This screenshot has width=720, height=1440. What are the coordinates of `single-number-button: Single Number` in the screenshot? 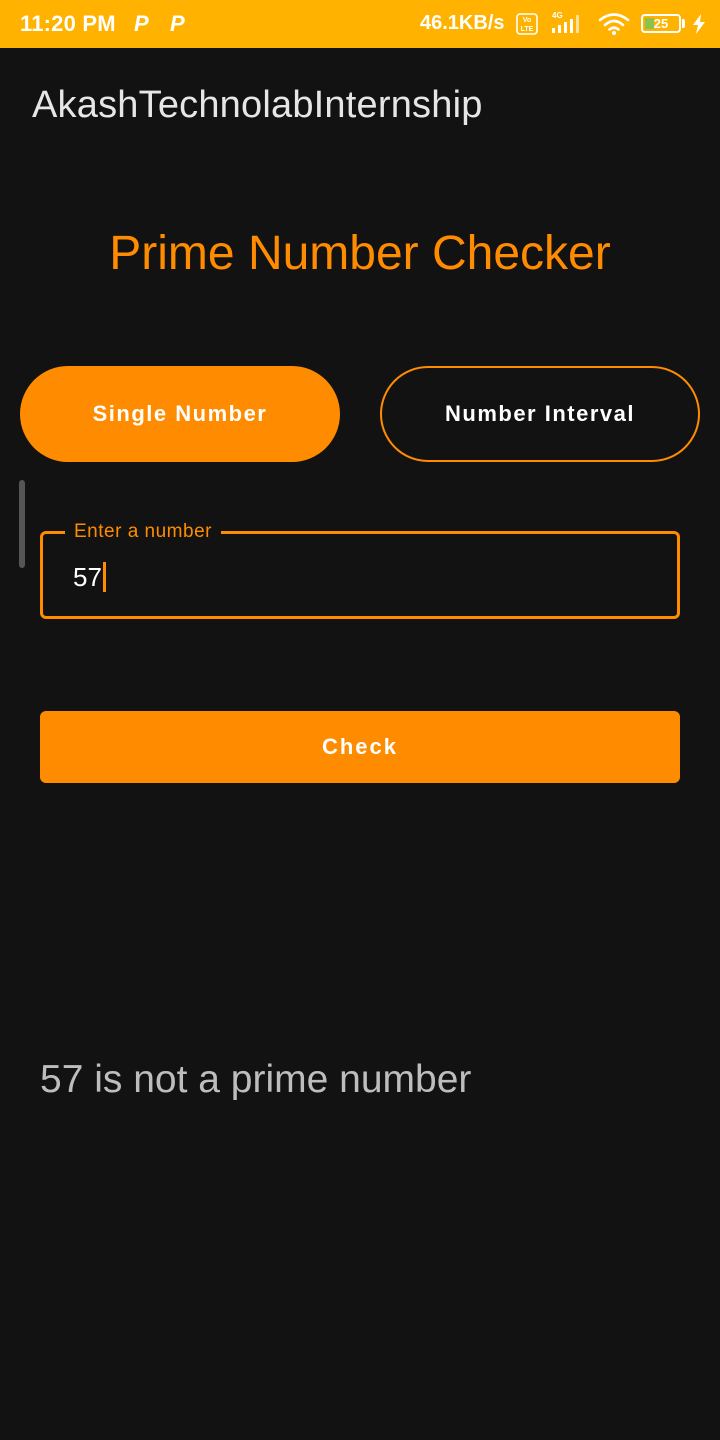 It's located at (180, 414).